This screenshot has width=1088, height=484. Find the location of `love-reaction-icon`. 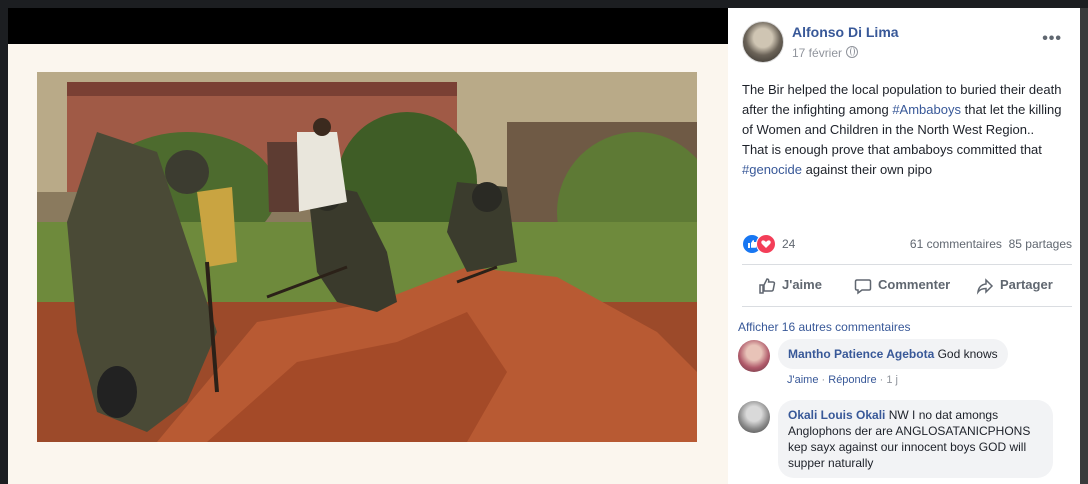

love-reaction-icon is located at coordinates (766, 244).